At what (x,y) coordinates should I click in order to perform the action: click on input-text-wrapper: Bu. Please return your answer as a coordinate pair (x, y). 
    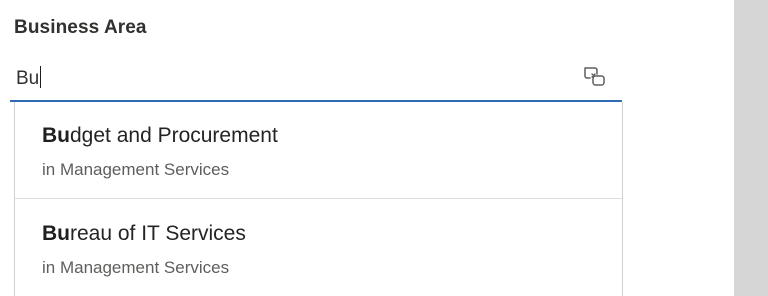
    Looking at the image, I should click on (29, 78).